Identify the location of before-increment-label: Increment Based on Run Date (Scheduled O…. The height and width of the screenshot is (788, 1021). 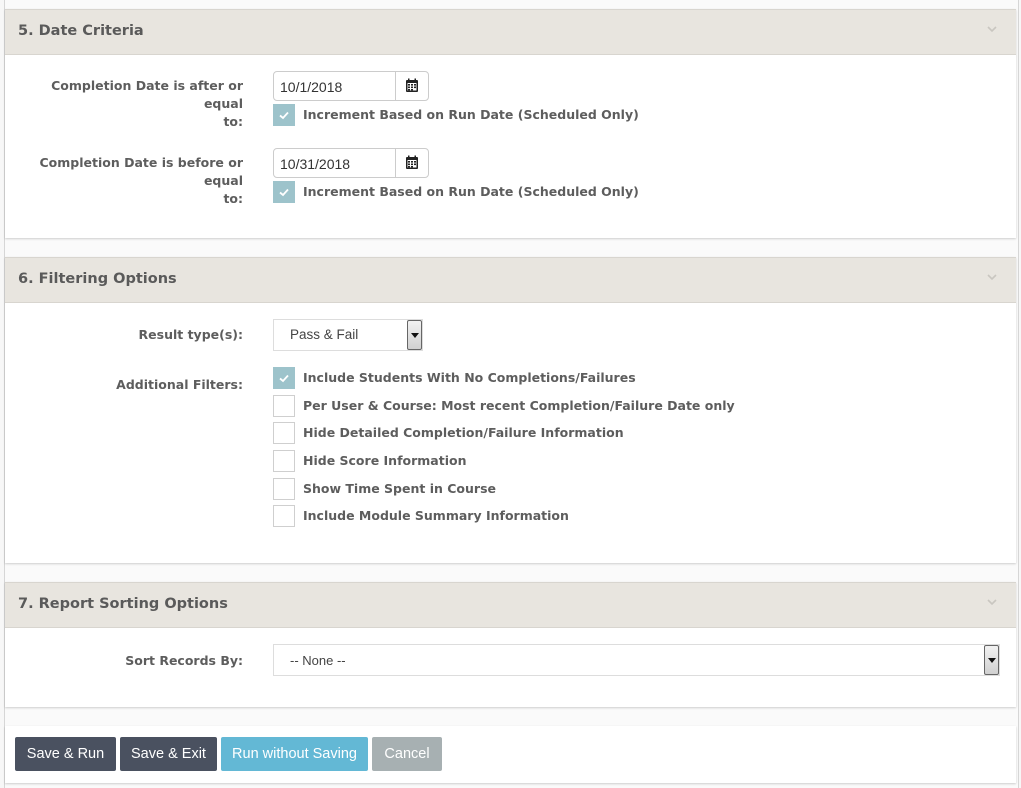
(471, 191).